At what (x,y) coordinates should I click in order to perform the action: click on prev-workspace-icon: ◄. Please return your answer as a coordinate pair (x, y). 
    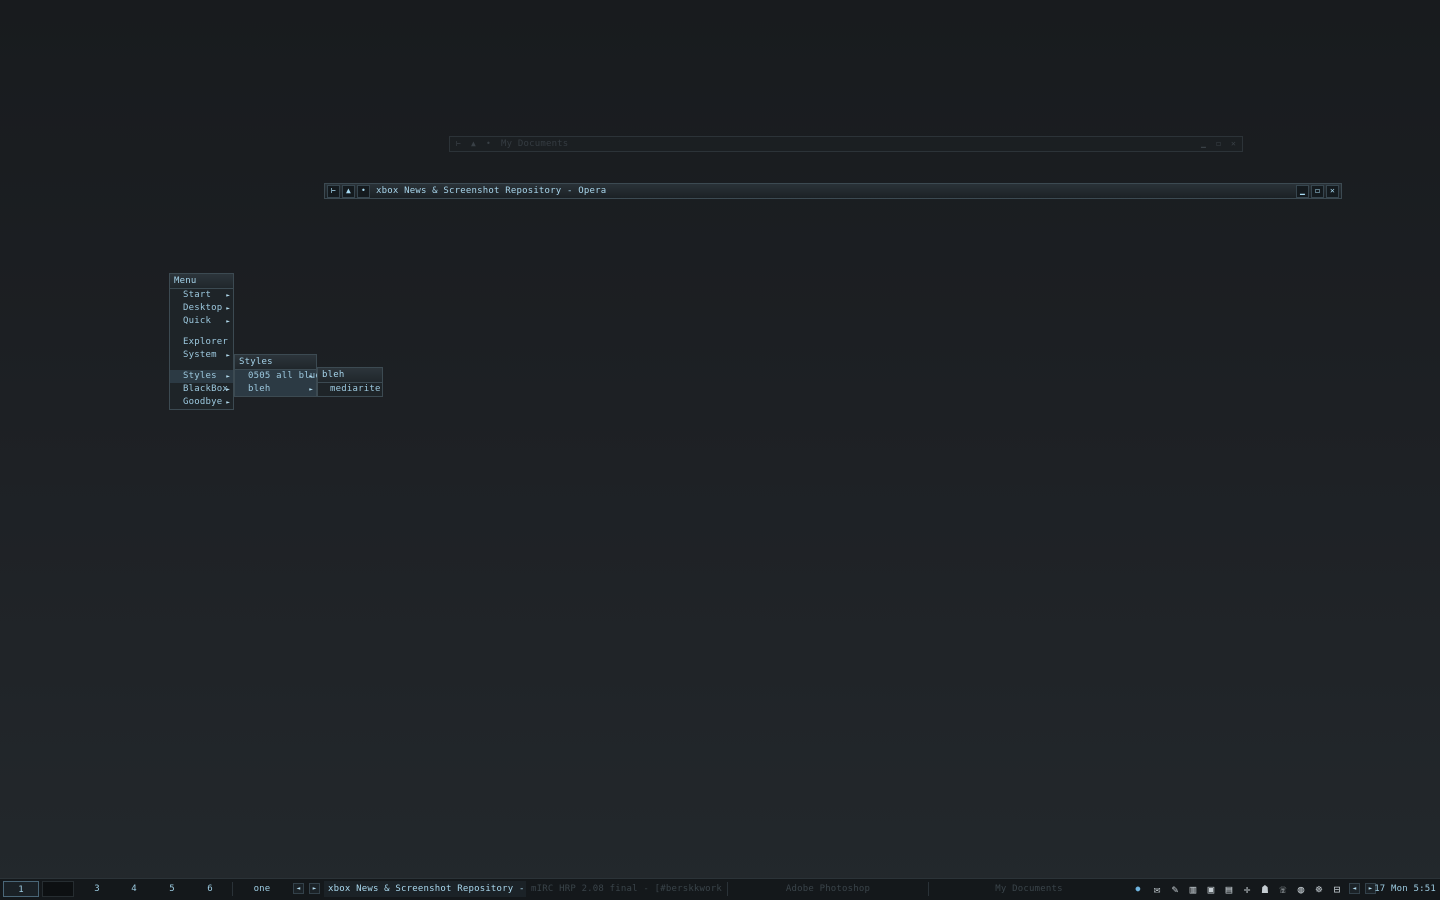
    Looking at the image, I should click on (298, 888).